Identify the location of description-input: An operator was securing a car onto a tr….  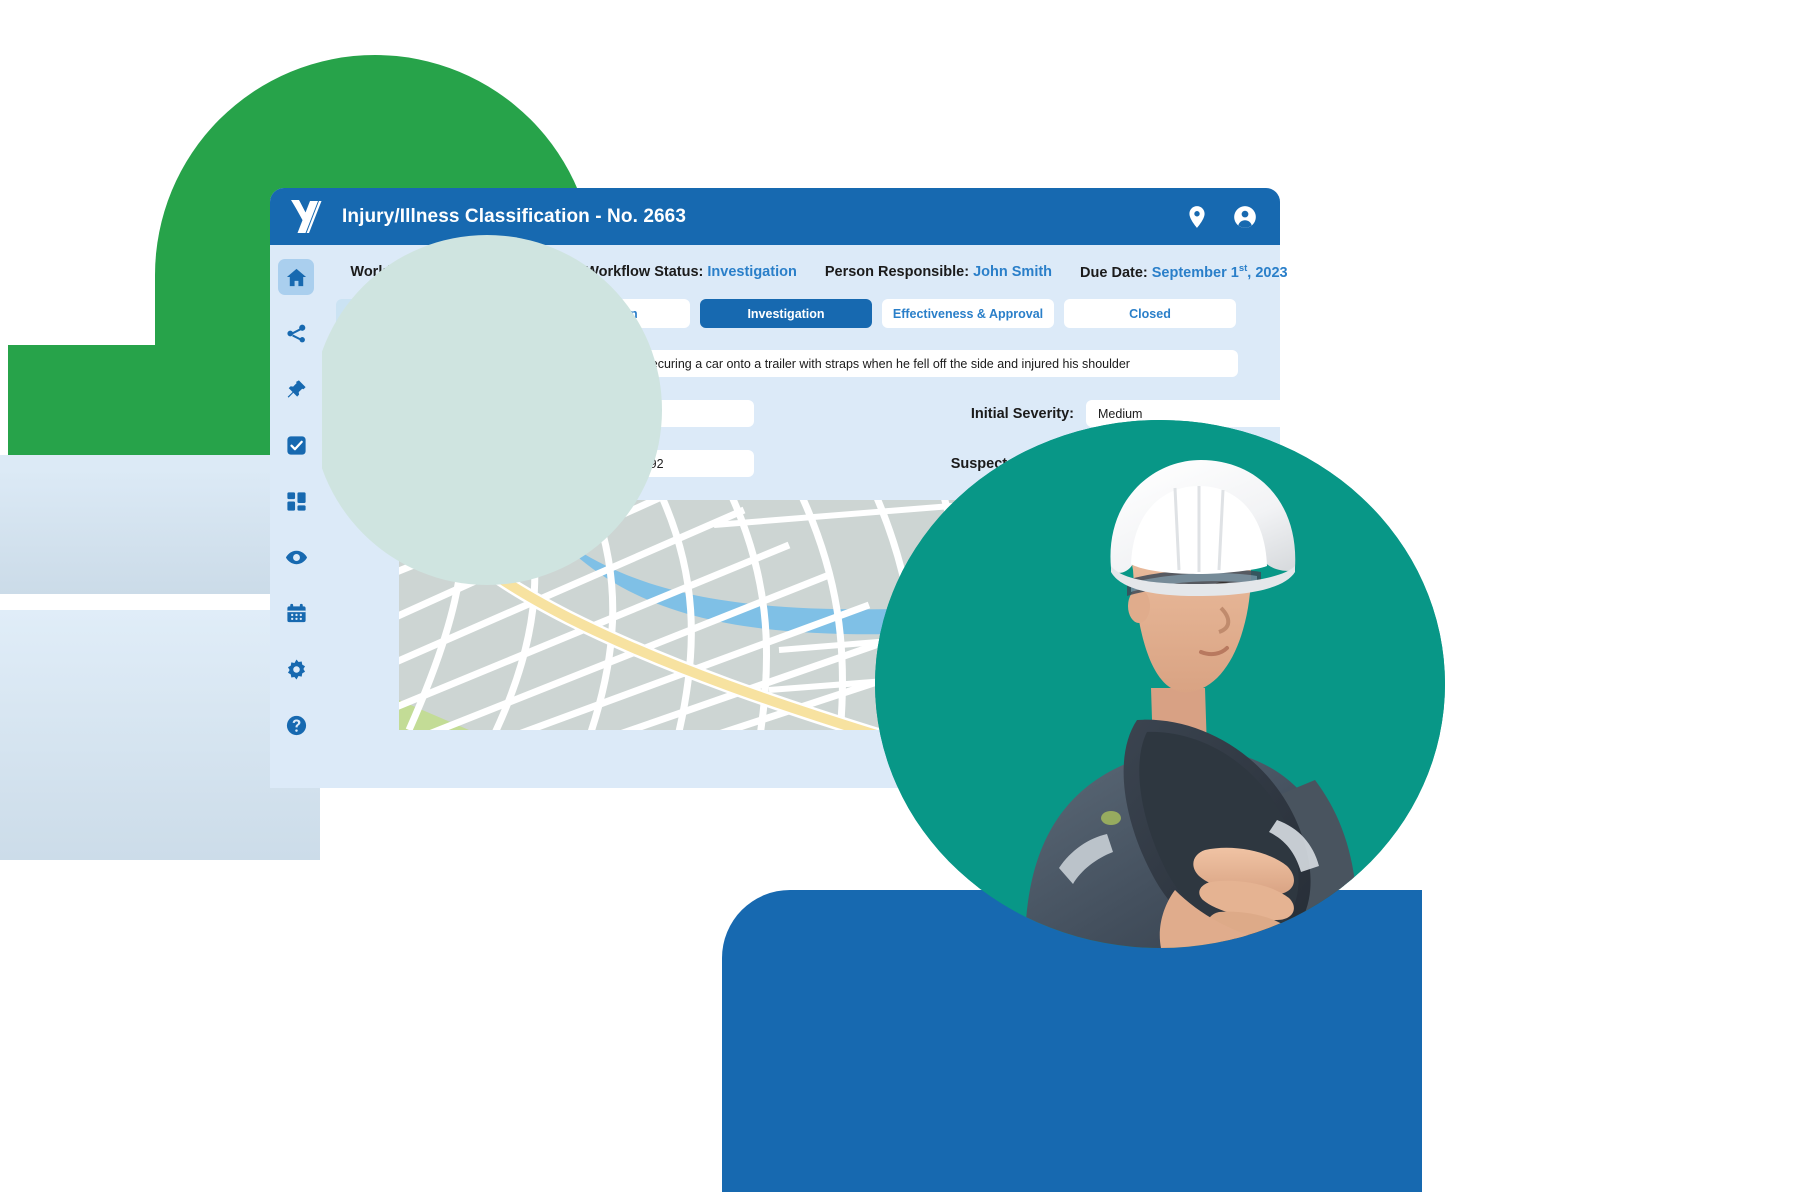
(888, 363).